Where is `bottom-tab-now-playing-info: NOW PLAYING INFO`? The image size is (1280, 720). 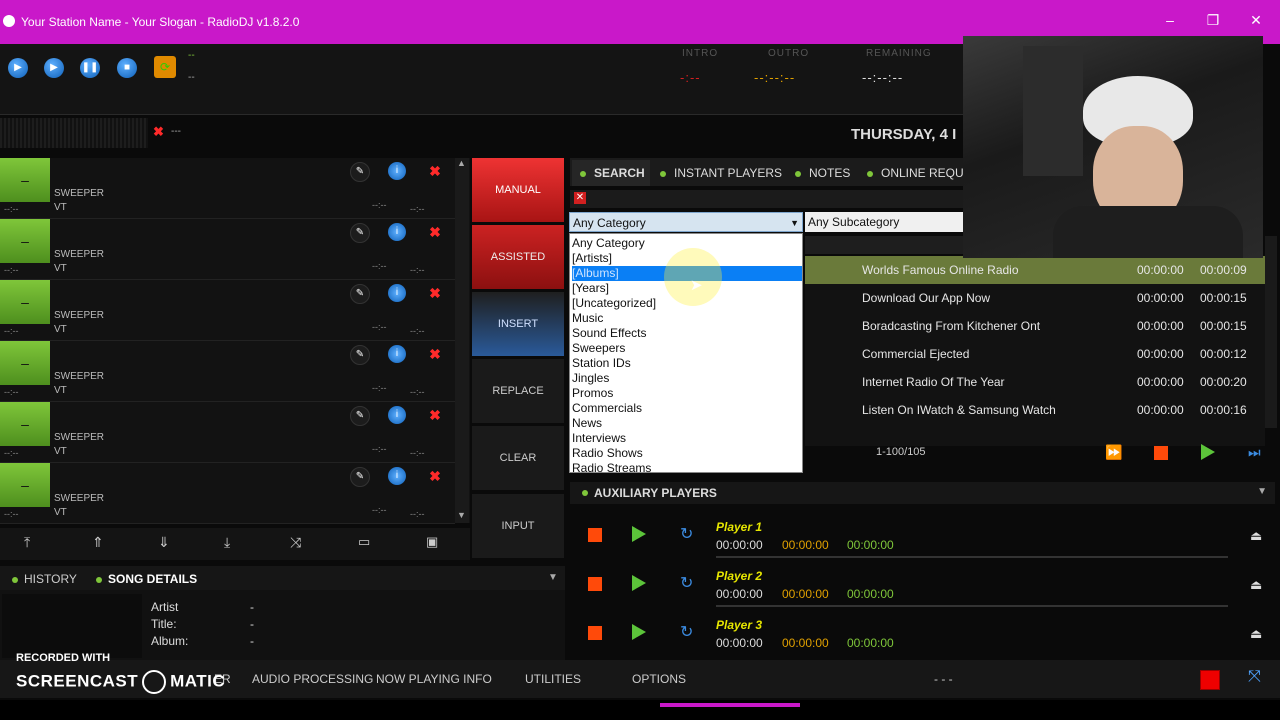 bottom-tab-now-playing-info: NOW PLAYING INFO is located at coordinates (434, 679).